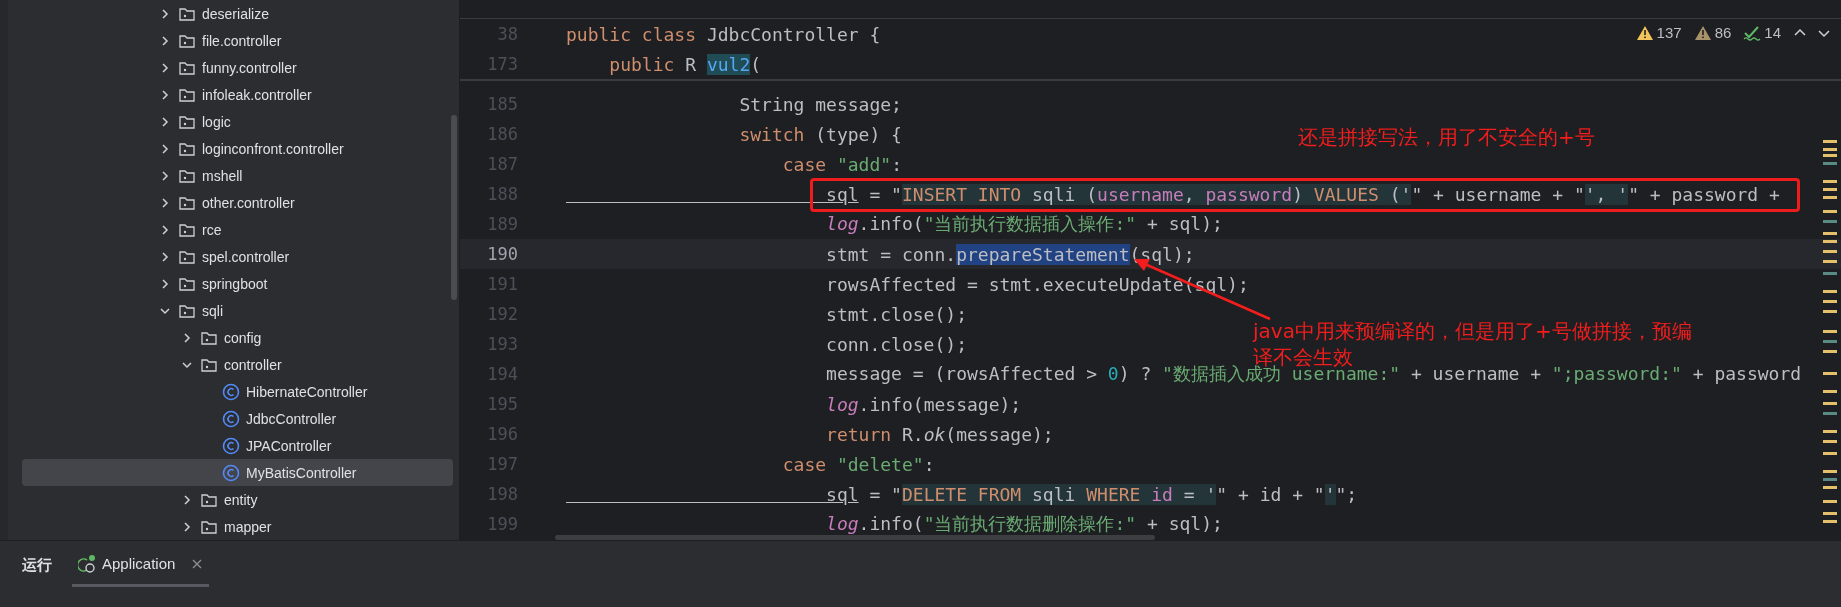  Describe the element at coordinates (1446, 137) in the screenshot. I see `annotation-note: 还是拼接写法，用了不安全的+号` at that location.